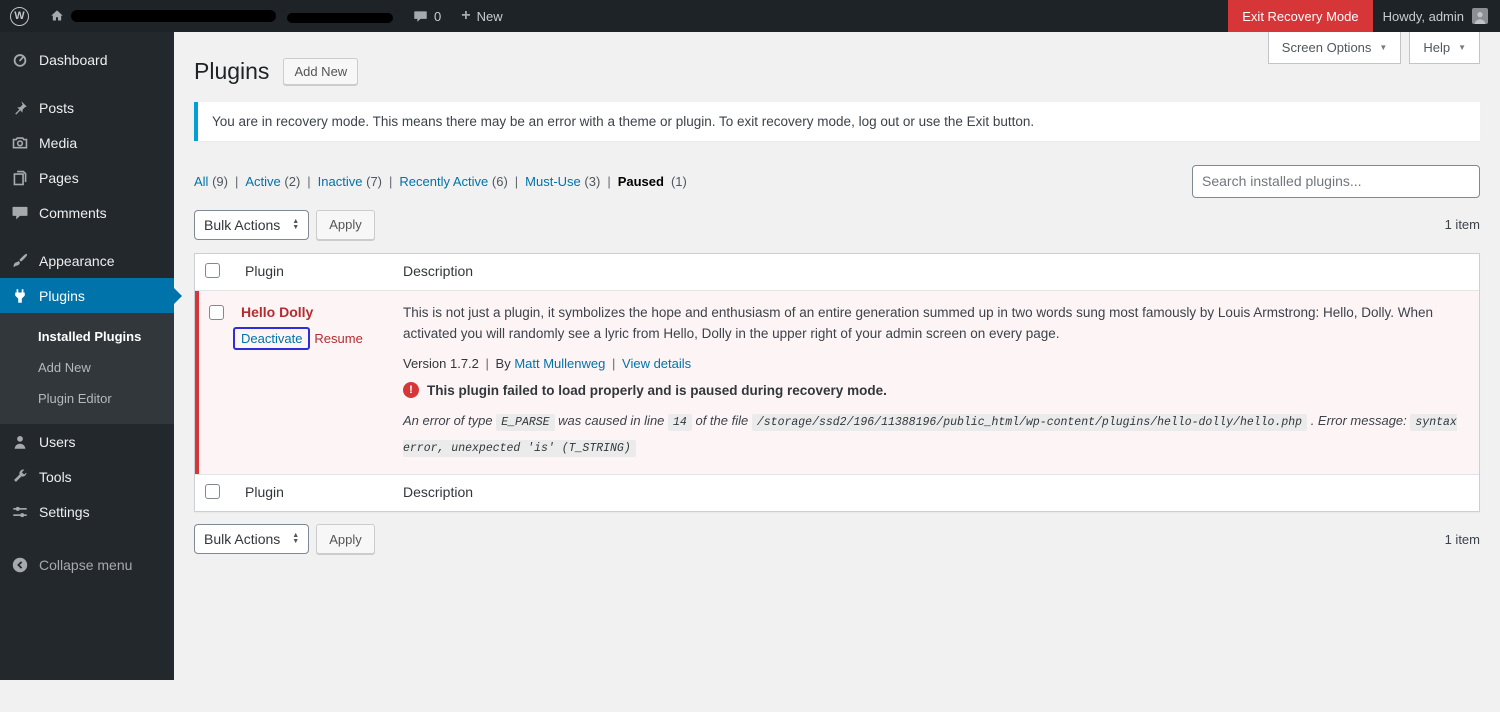 The height and width of the screenshot is (712, 1500). What do you see at coordinates (73, 213) in the screenshot?
I see `sidebar-item-label: Comments` at bounding box center [73, 213].